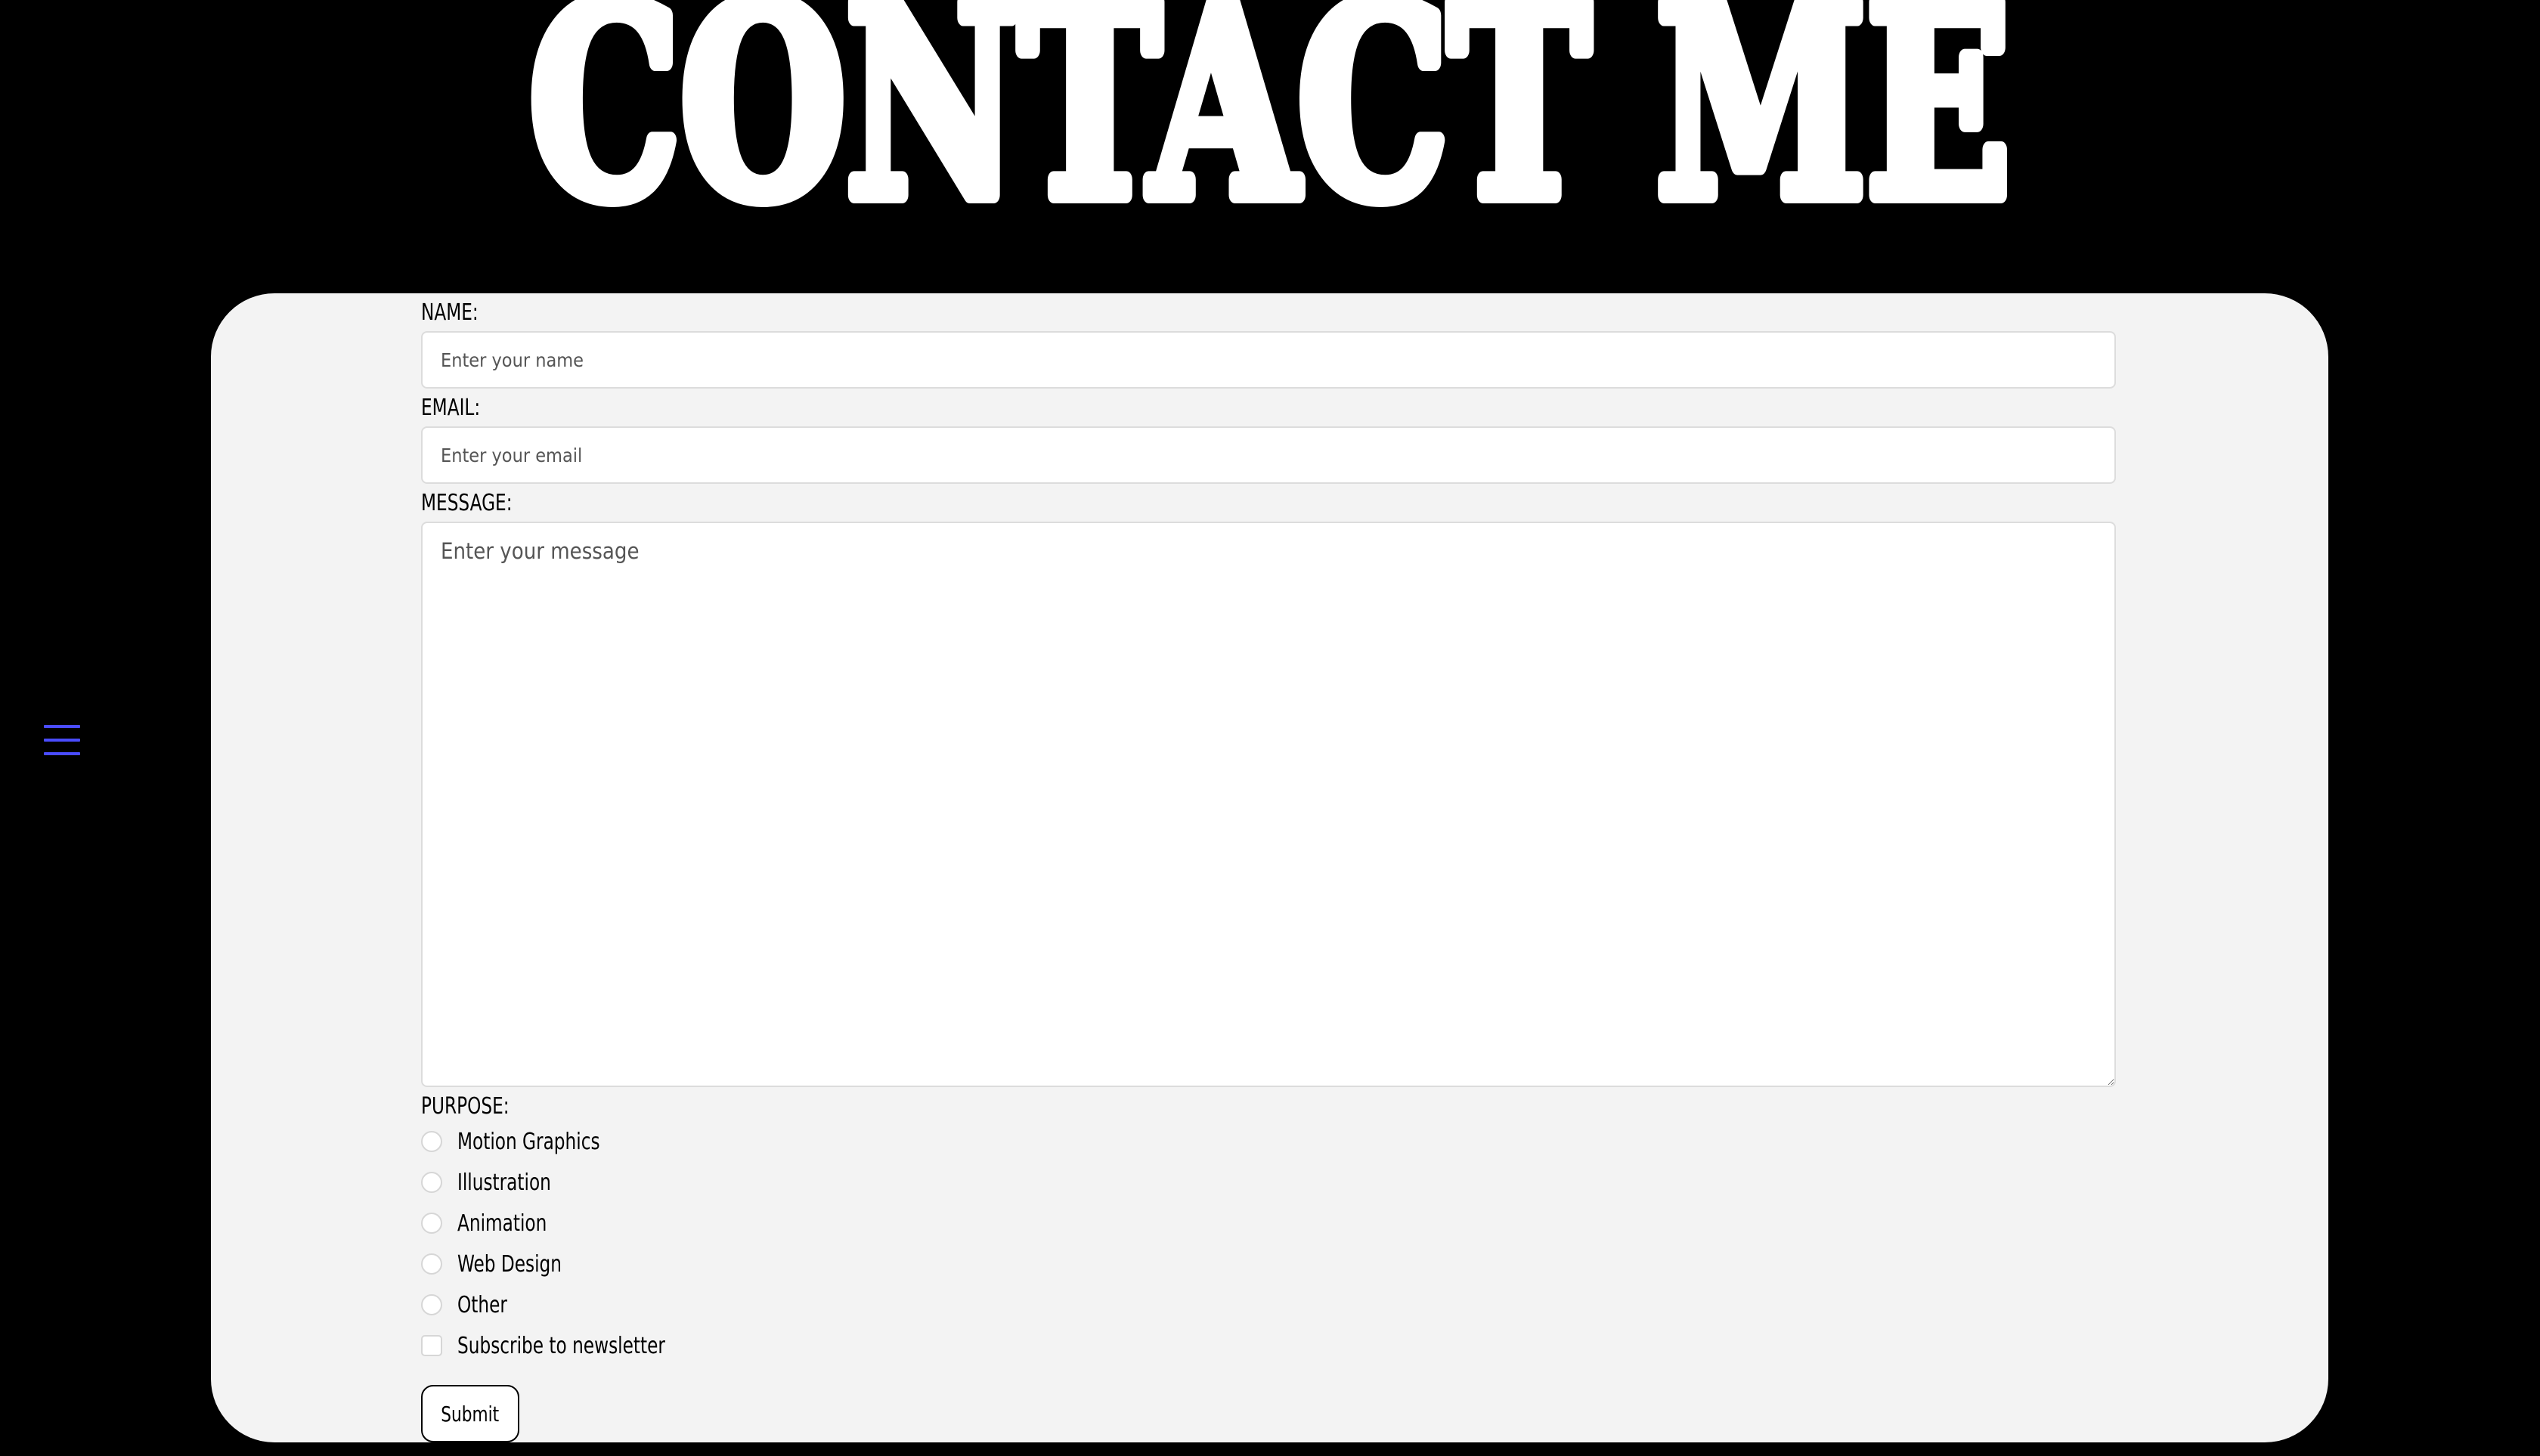  Describe the element at coordinates (509, 1264) in the screenshot. I see `option-label: Web Design` at that location.